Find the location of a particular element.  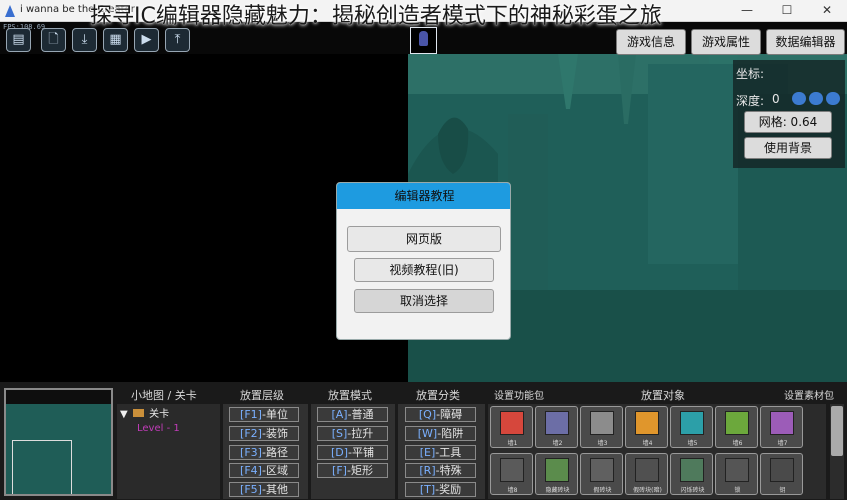

upload-glyph: ⤒ is located at coordinates (177, 39).